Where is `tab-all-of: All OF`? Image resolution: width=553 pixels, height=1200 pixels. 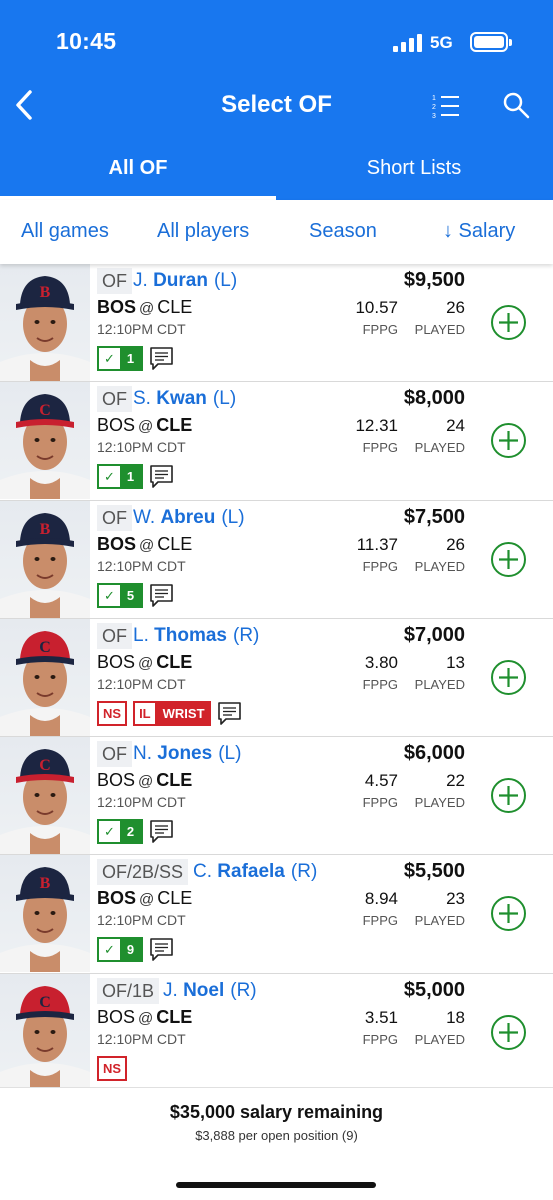 tab-all-of: All OF is located at coordinates (138, 173).